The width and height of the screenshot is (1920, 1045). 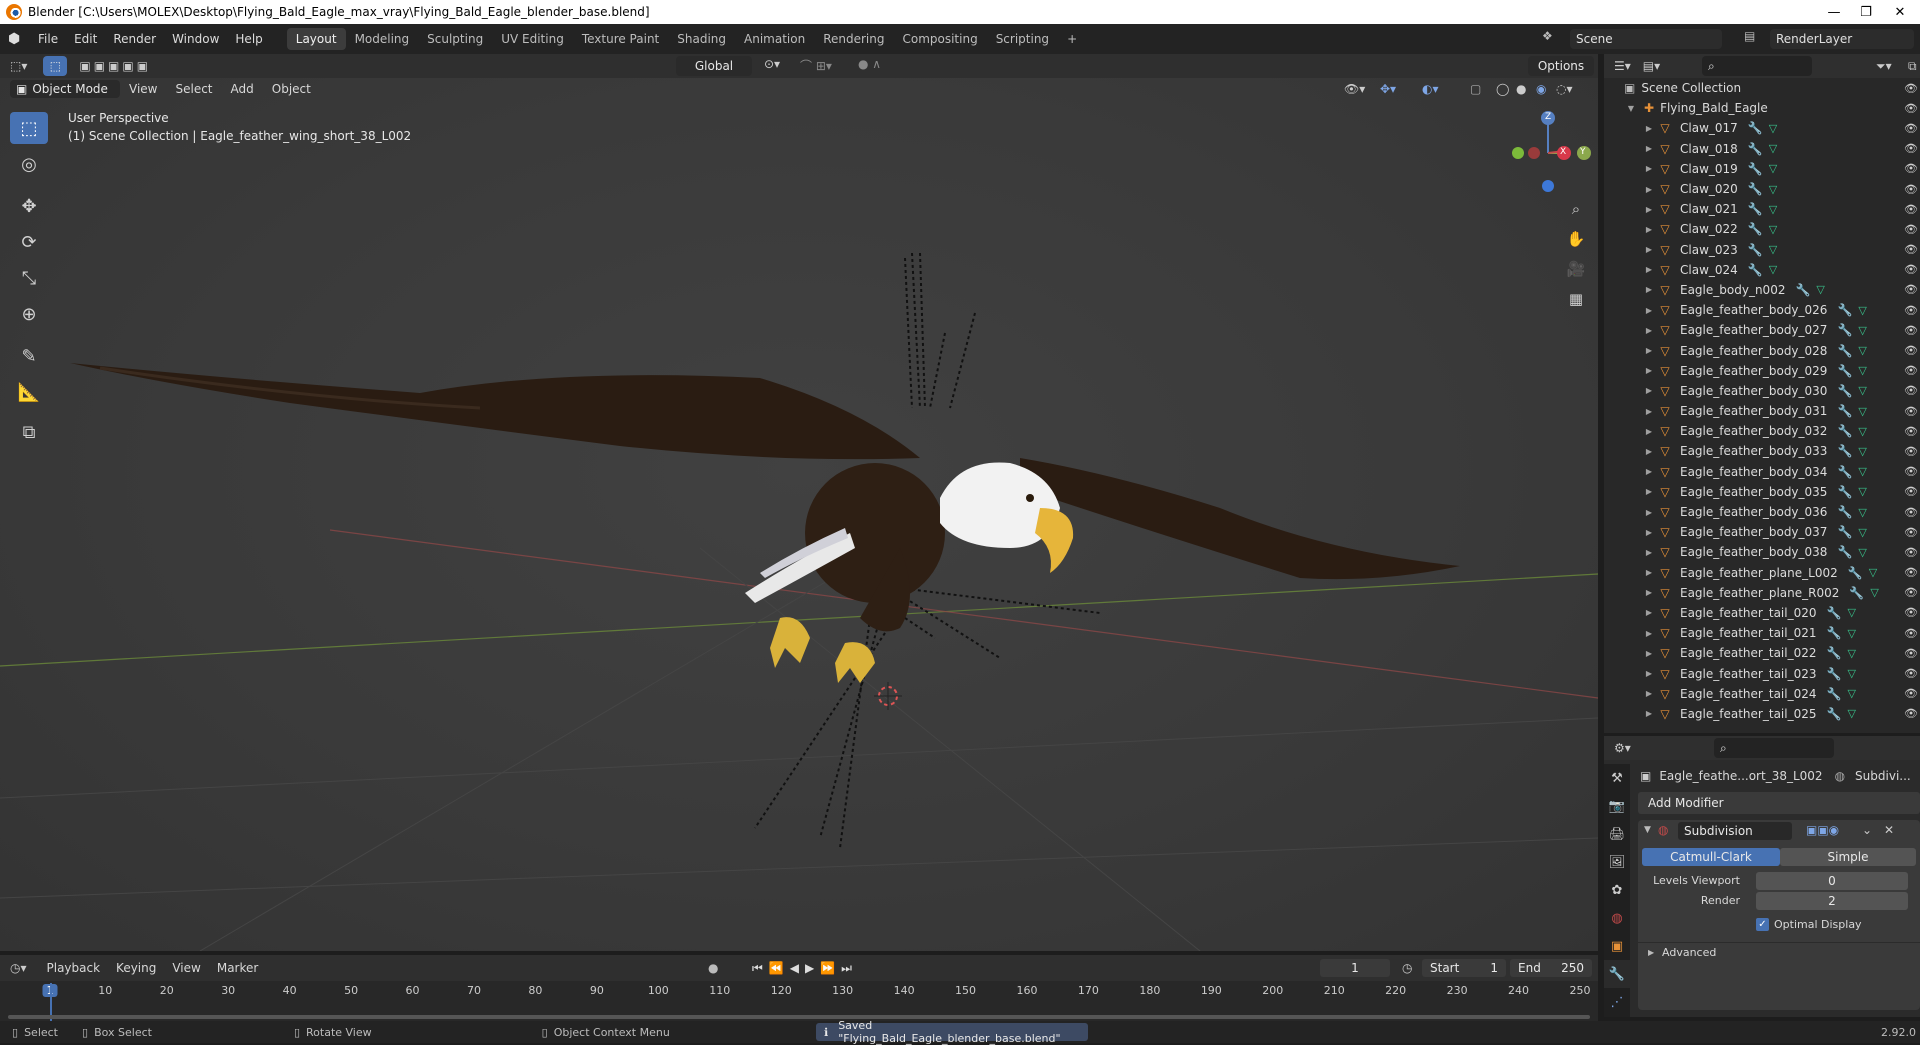 What do you see at coordinates (1762, 169) in the screenshot?
I see `outliner-row: ▶ ▽ Claw_019 🔧 ▽ 👁` at bounding box center [1762, 169].